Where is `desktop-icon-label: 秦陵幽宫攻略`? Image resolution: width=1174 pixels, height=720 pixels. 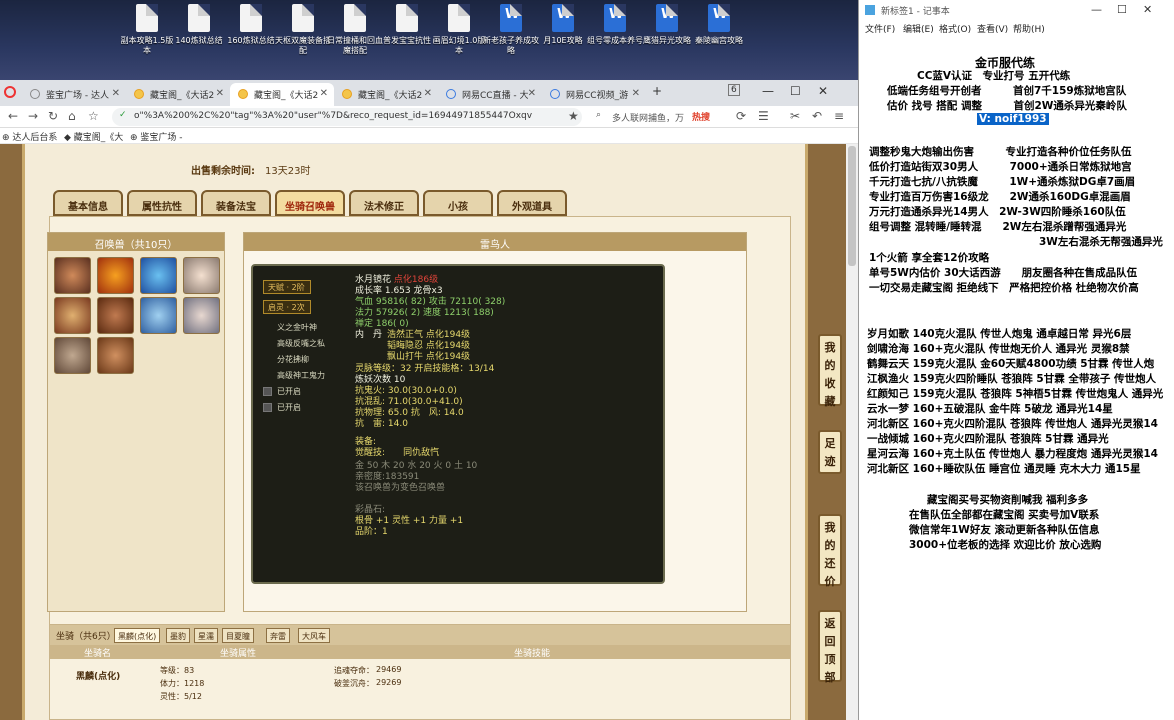 desktop-icon-label: 秦陵幽宫攻略 is located at coordinates (719, 40).